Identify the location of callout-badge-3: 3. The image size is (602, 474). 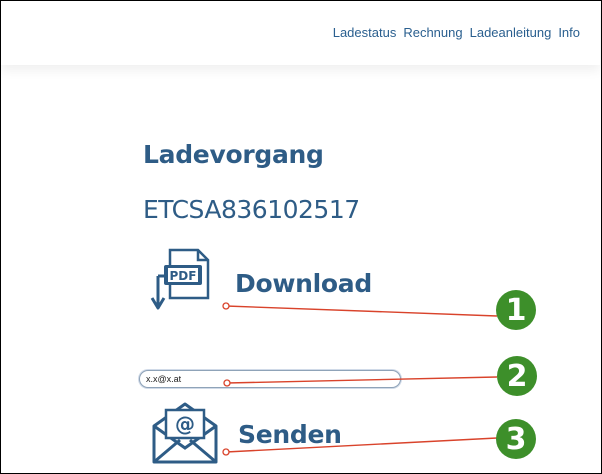
(516, 439).